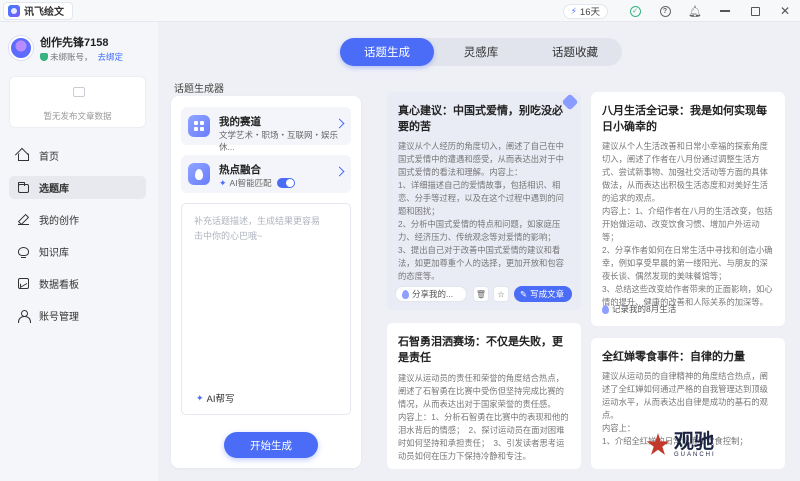  I want to click on app-logo-icon, so click(14, 10).